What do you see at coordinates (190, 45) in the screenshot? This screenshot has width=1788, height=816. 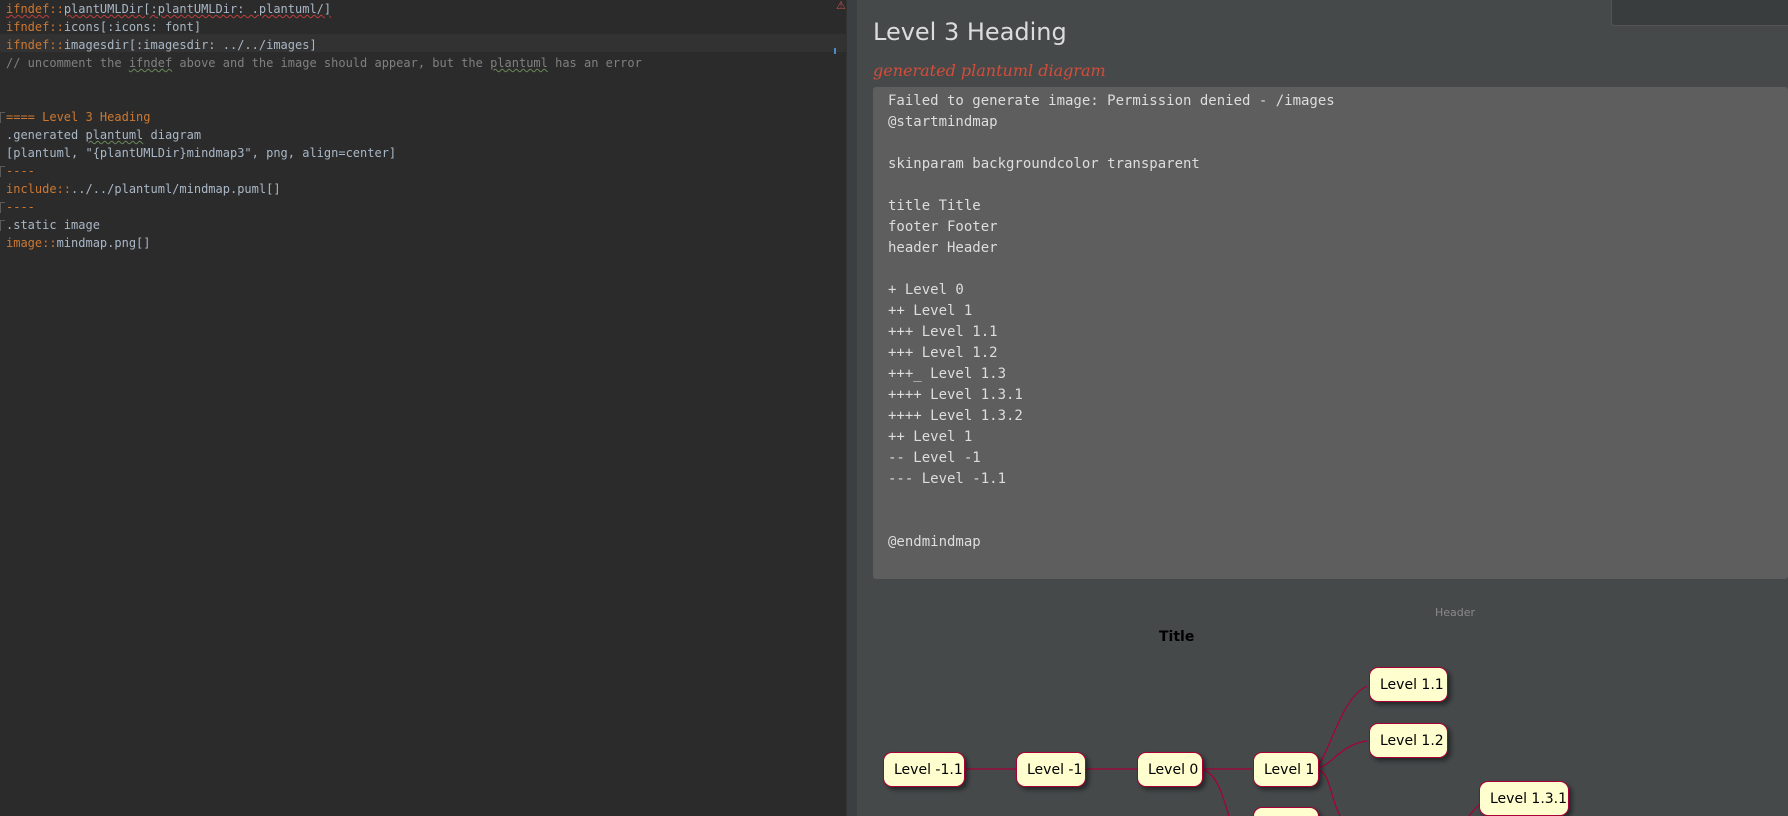 I see `code-token: imagesdir[:imagesdir: ../../images]` at bounding box center [190, 45].